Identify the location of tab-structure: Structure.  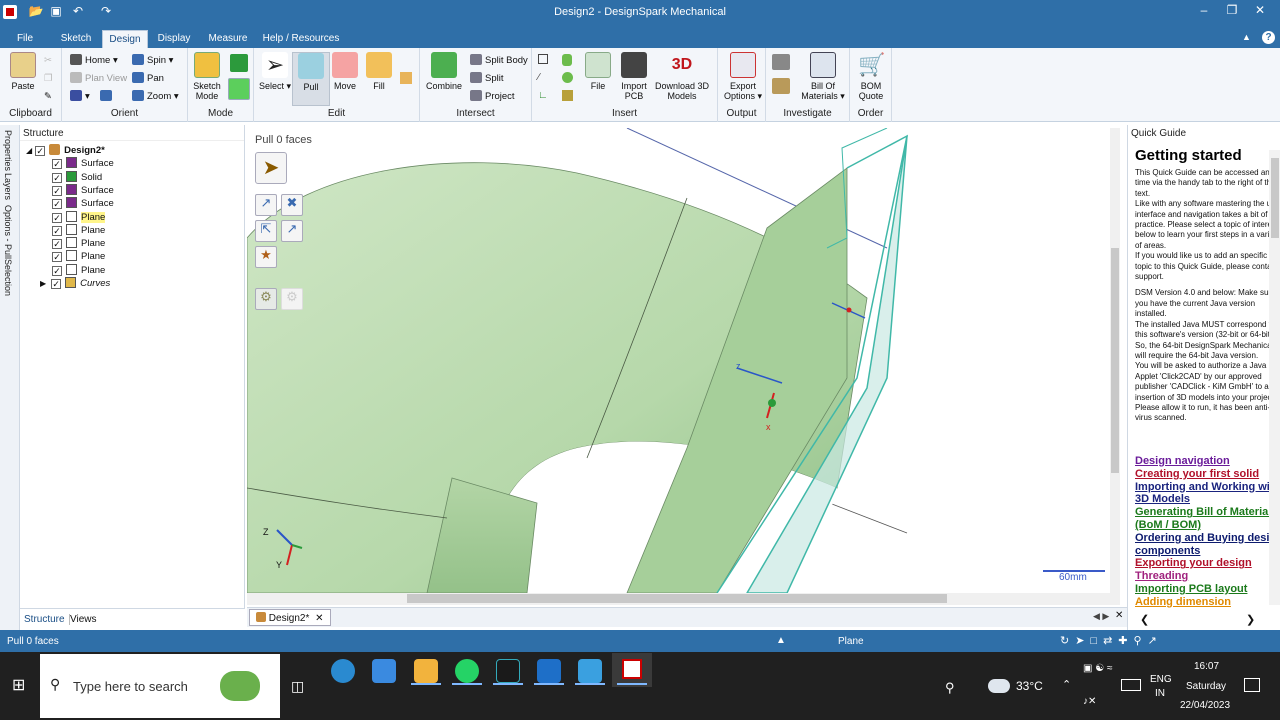
(47, 619).